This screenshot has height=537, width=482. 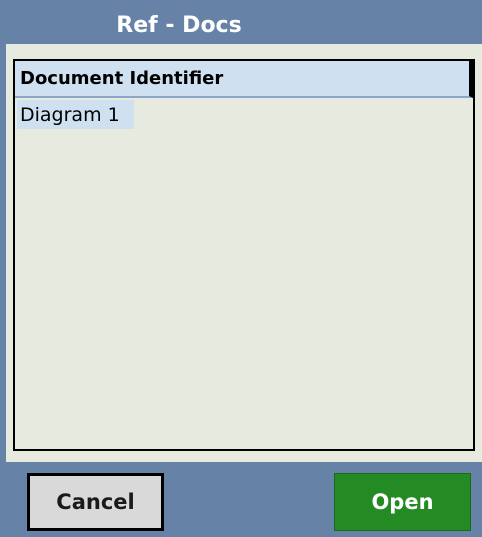 I want to click on list-item: Diagram 1, so click(x=75, y=114).